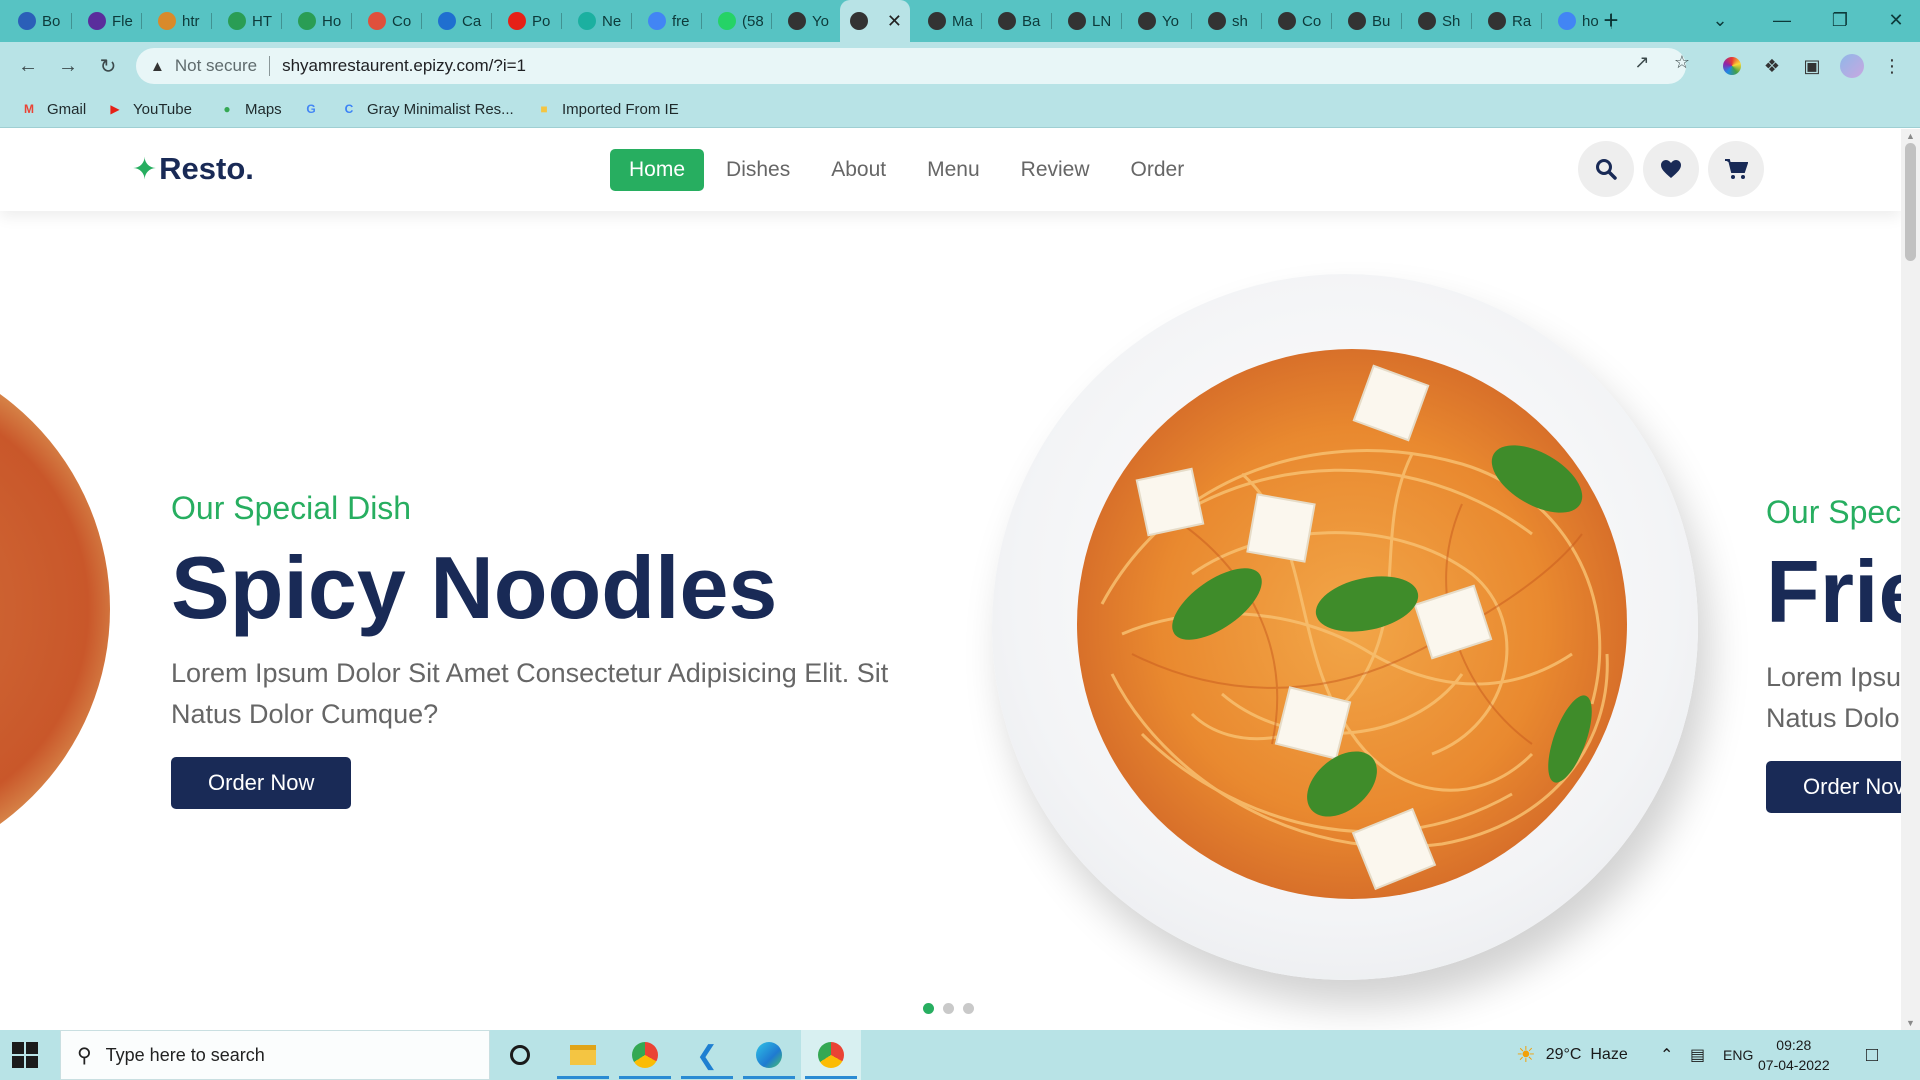 This screenshot has width=1920, height=1080. I want to click on logo: ✦ Resto., so click(193, 169).